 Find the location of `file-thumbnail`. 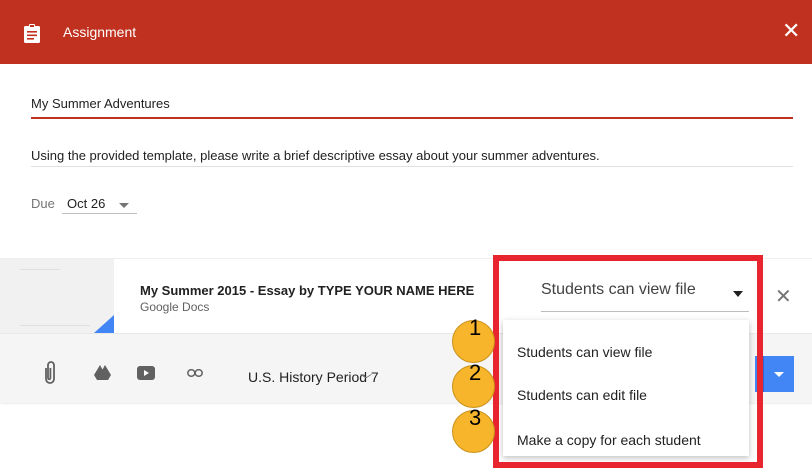

file-thumbnail is located at coordinates (57, 296).